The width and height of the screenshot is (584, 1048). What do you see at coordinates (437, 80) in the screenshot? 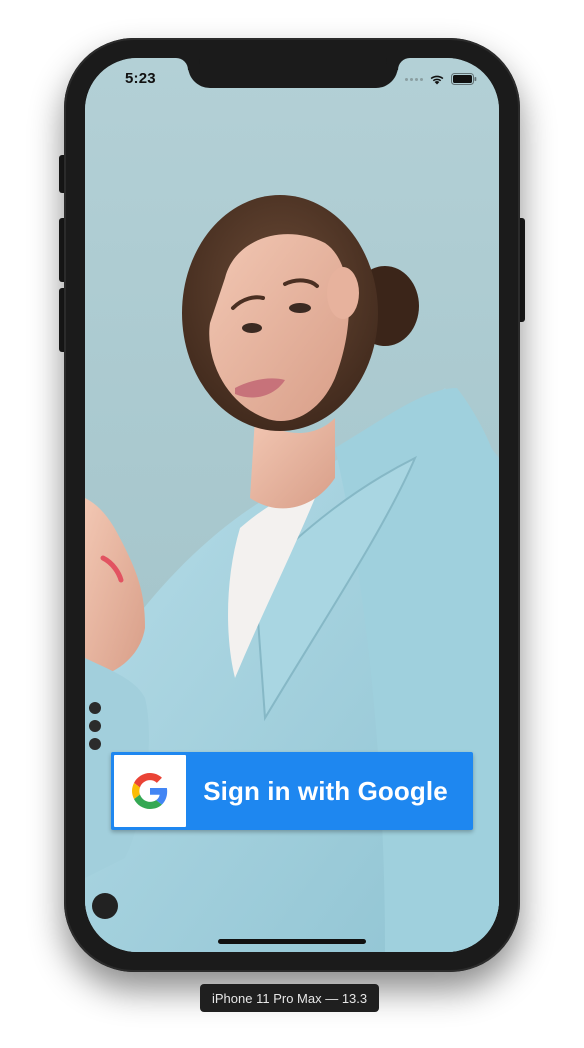
I see `wifi-icon` at bounding box center [437, 80].